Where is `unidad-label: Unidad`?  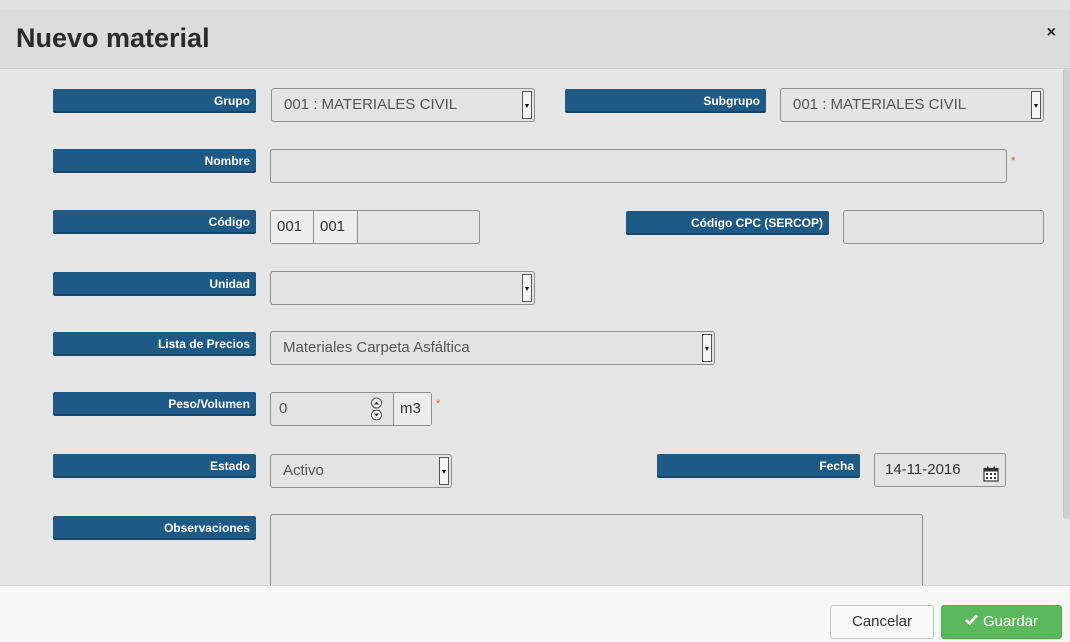 unidad-label: Unidad is located at coordinates (154, 284).